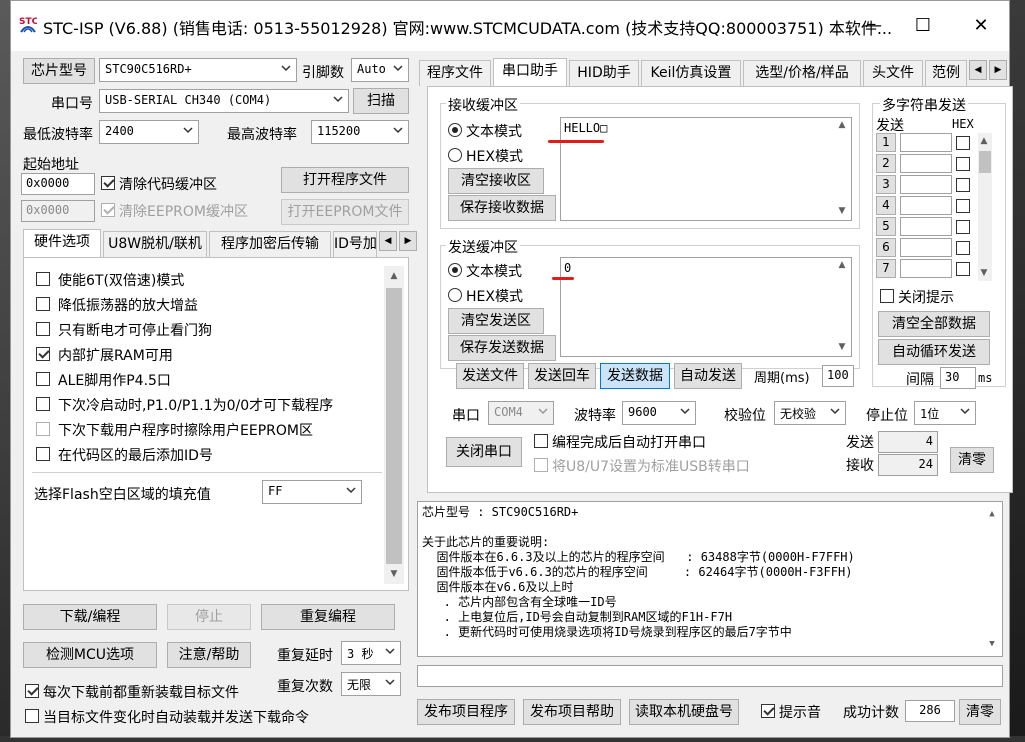 This screenshot has width=1025, height=742. What do you see at coordinates (224, 101) in the screenshot?
I see `port-select: USB-SERIAL CH340 (COM4)` at bounding box center [224, 101].